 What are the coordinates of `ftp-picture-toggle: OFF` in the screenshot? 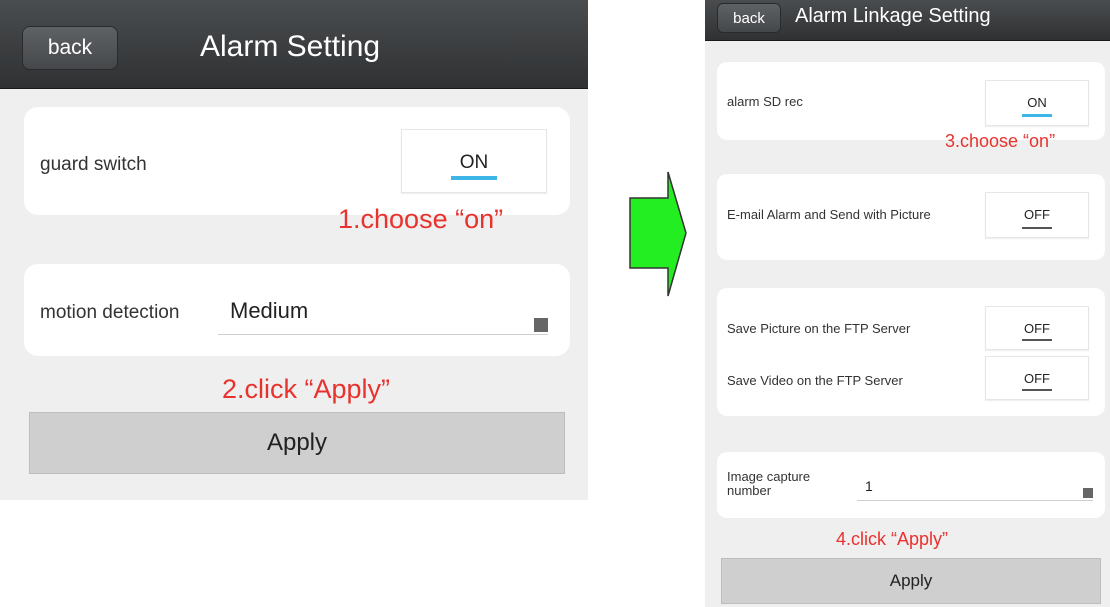 It's located at (1037, 328).